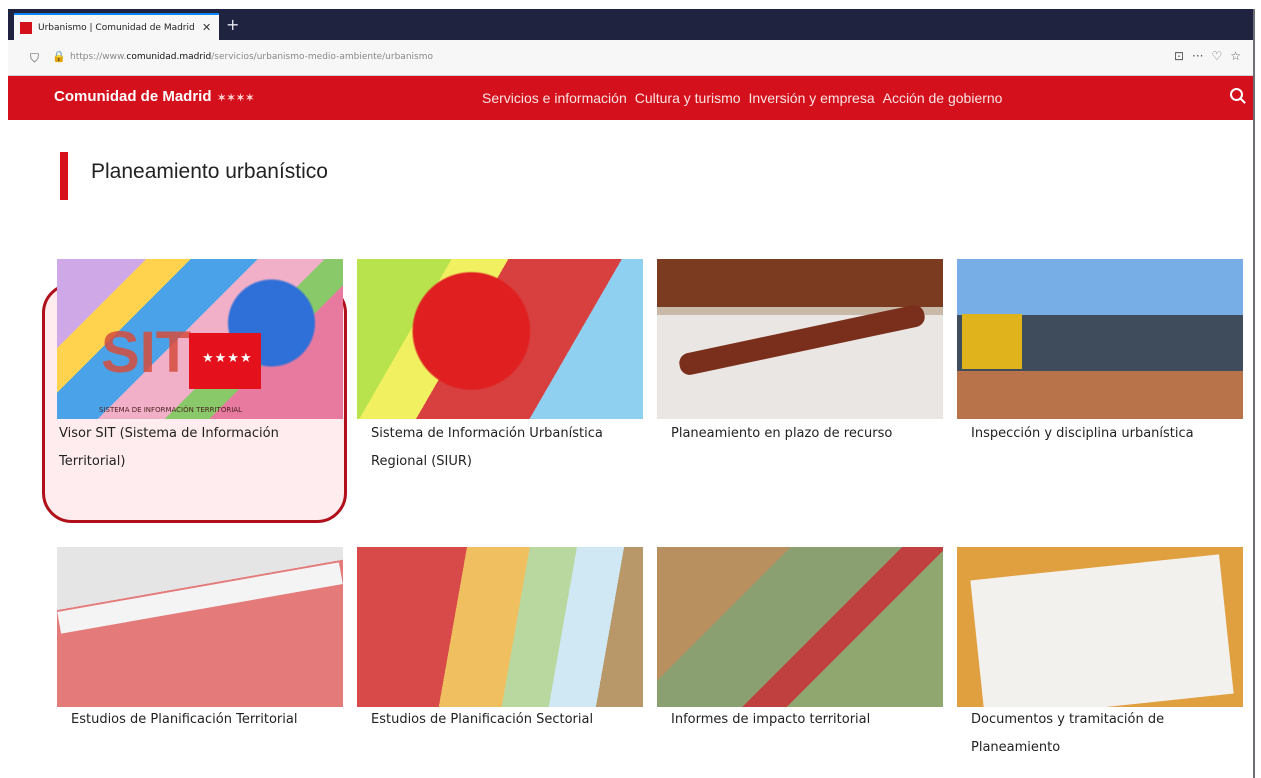  I want to click on nav-cultura: Cultura y turismo, so click(688, 98).